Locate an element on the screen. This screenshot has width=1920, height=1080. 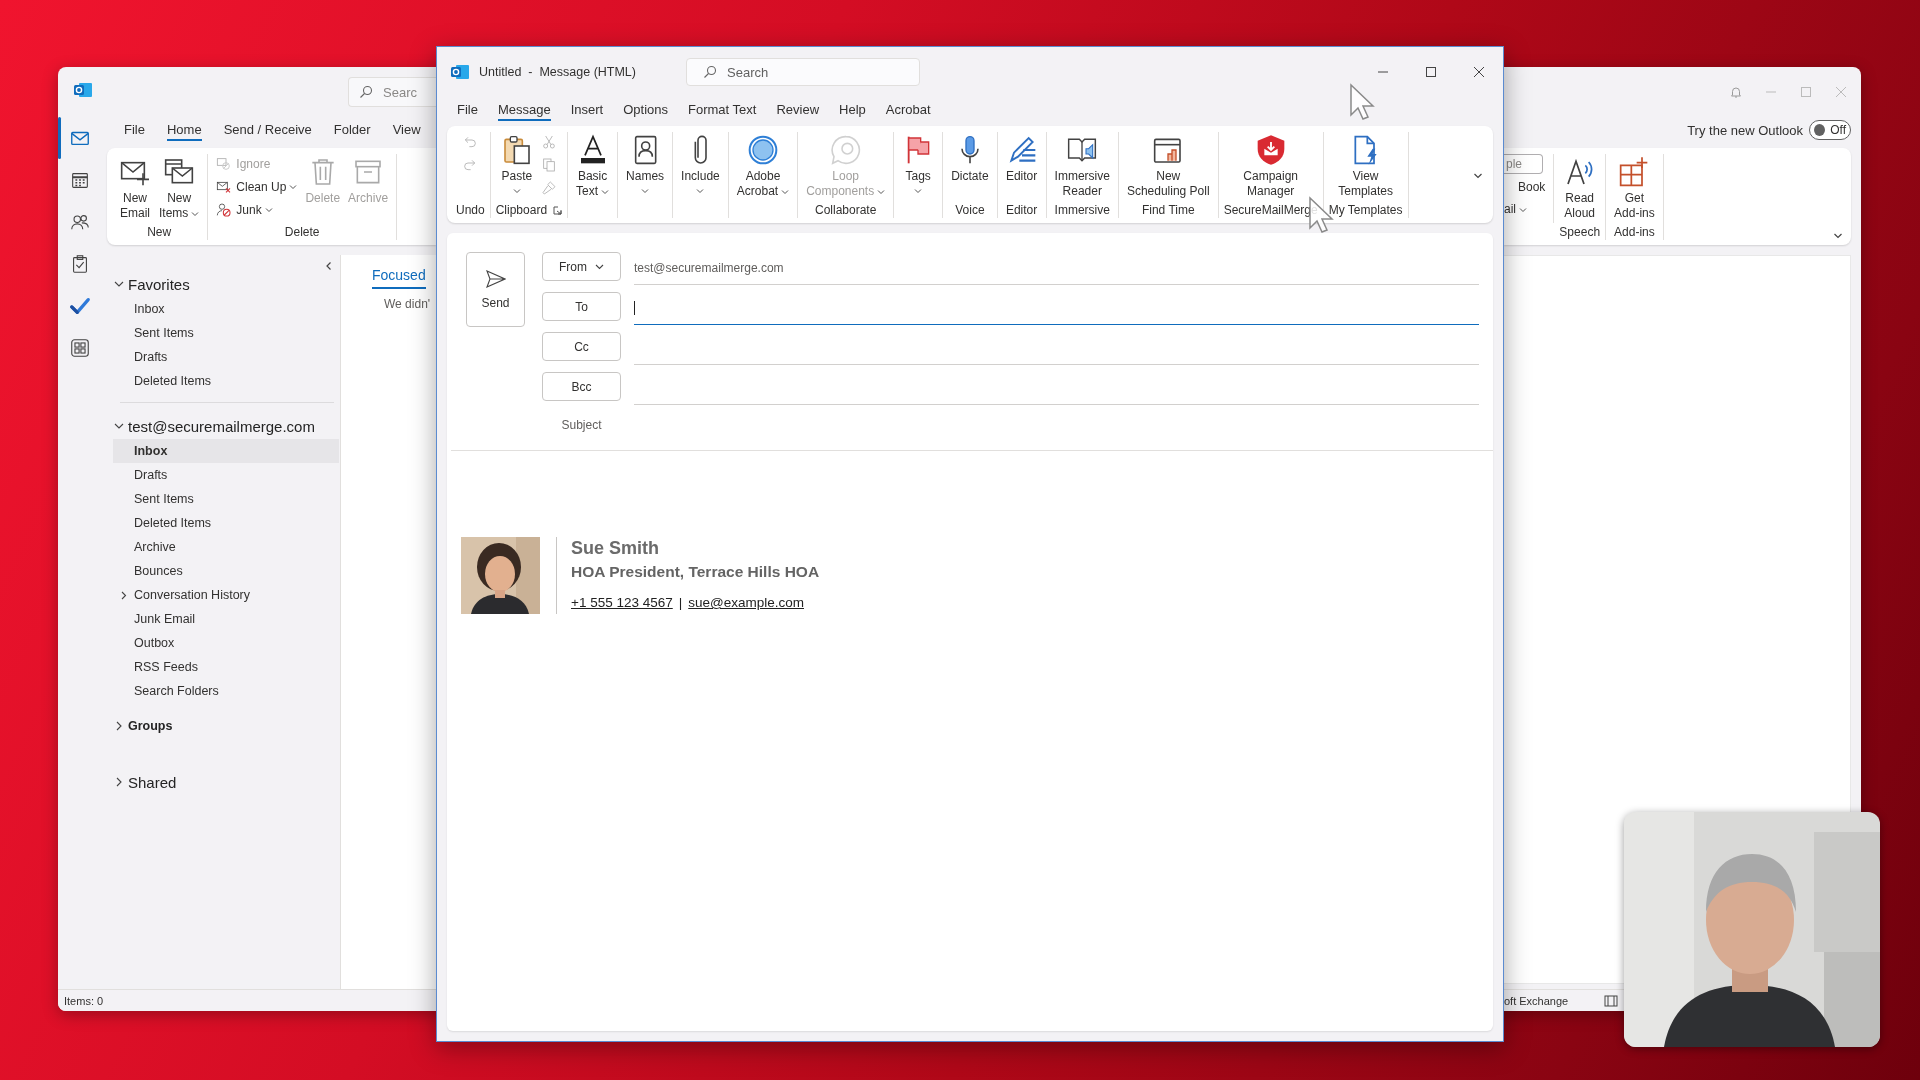
toggle-switch: Off is located at coordinates (1830, 130).